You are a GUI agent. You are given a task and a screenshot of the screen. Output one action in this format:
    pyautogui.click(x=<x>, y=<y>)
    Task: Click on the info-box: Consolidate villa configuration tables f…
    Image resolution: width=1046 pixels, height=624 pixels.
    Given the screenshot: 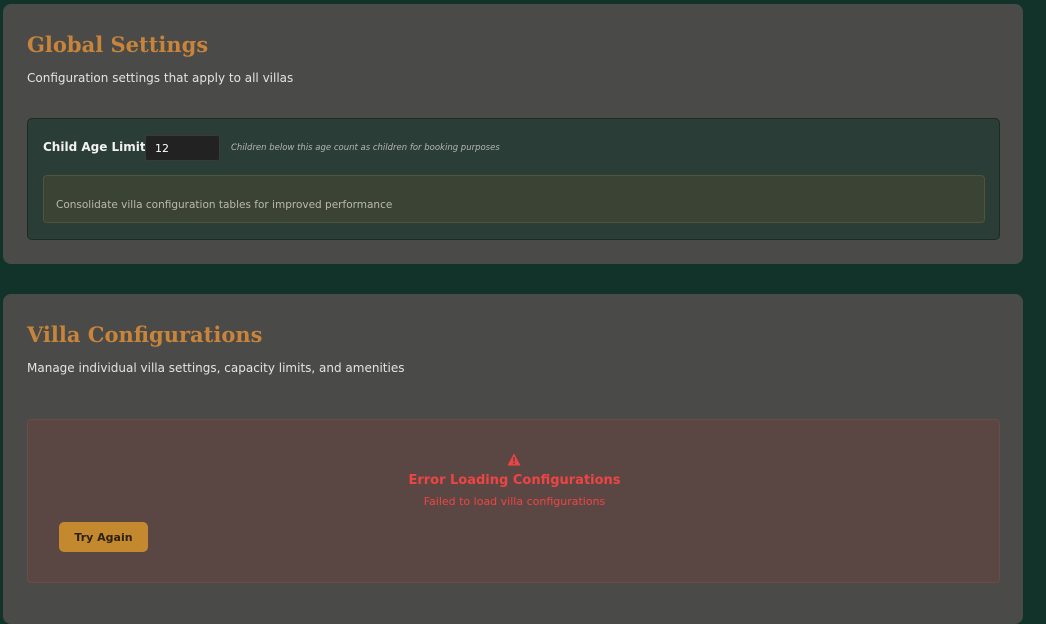 What is the action you would take?
    pyautogui.click(x=514, y=199)
    